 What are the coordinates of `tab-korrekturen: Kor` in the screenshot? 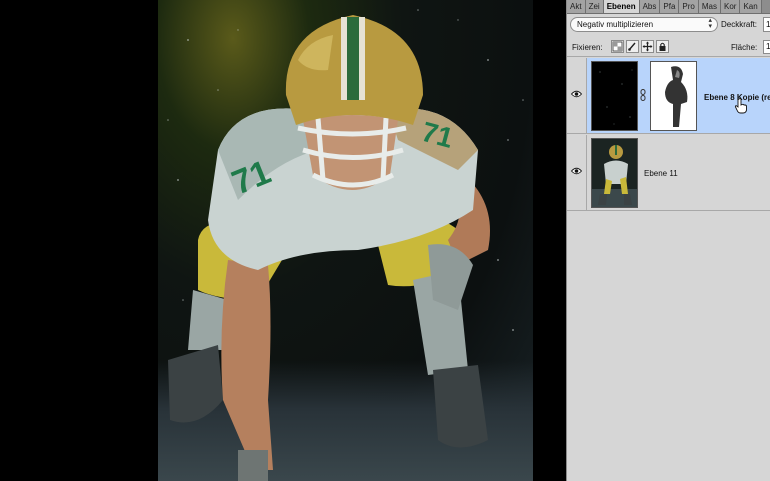 It's located at (730, 6).